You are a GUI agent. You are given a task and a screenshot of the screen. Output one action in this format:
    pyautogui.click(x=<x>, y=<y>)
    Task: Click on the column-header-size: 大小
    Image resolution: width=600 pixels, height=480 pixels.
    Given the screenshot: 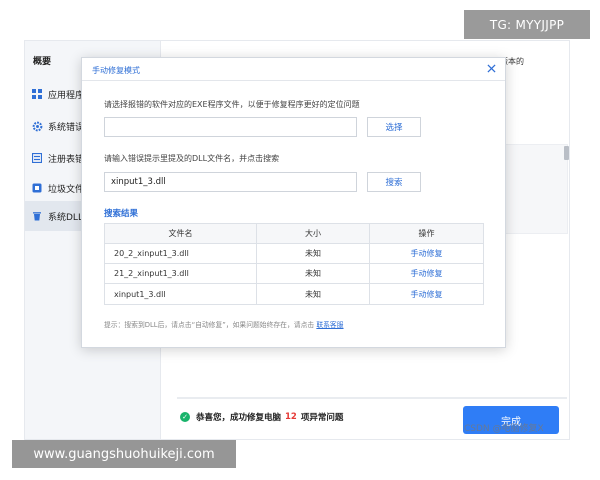 What is the action you would take?
    pyautogui.click(x=313, y=233)
    